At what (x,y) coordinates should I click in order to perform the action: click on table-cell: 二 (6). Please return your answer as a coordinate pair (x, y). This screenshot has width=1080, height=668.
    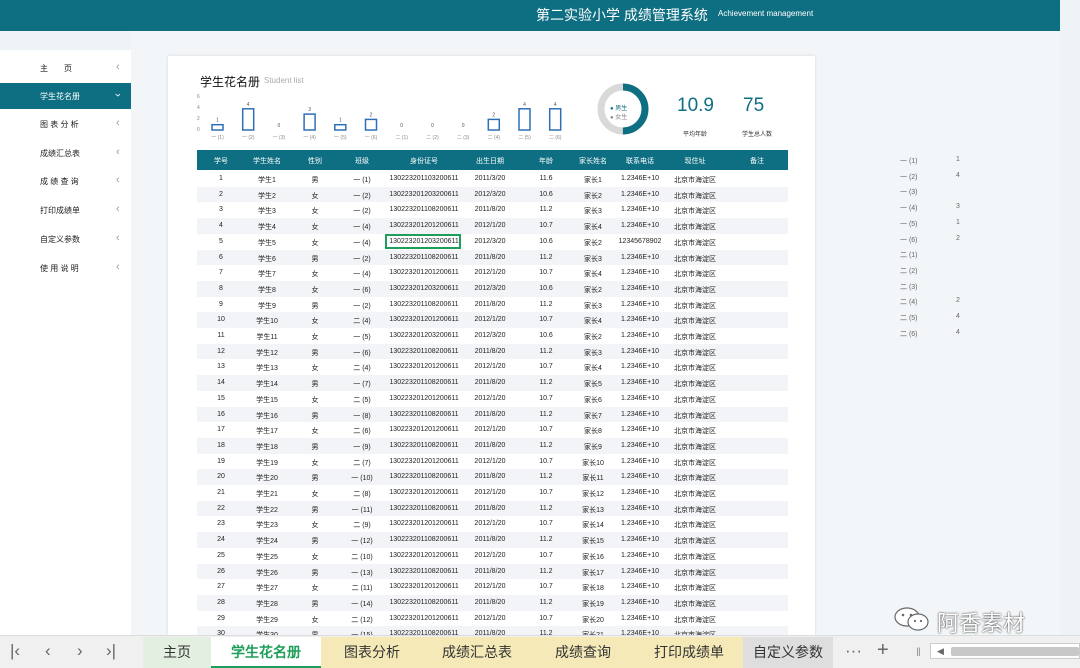
    Looking at the image, I should click on (362, 431).